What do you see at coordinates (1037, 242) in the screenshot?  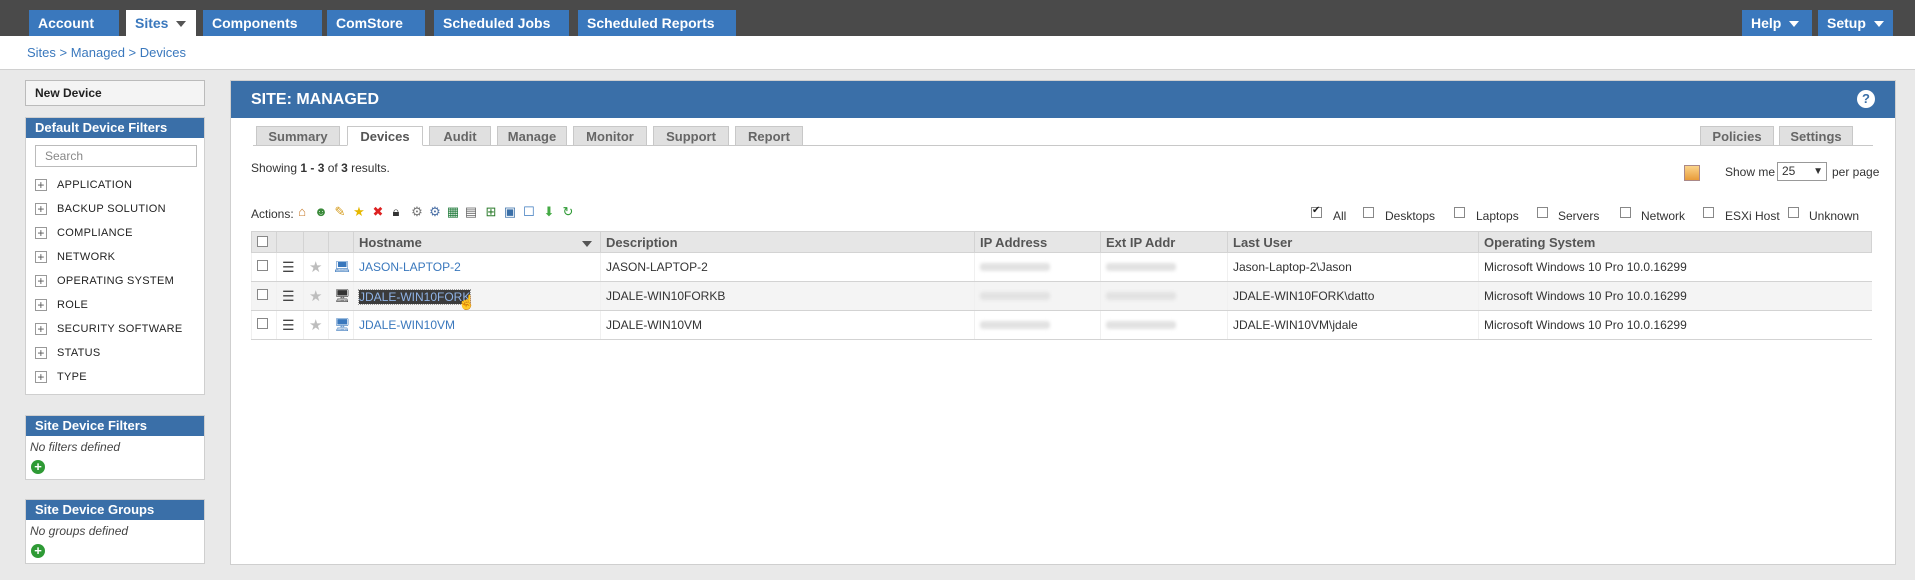 I see `column-ip-address: IP Address` at bounding box center [1037, 242].